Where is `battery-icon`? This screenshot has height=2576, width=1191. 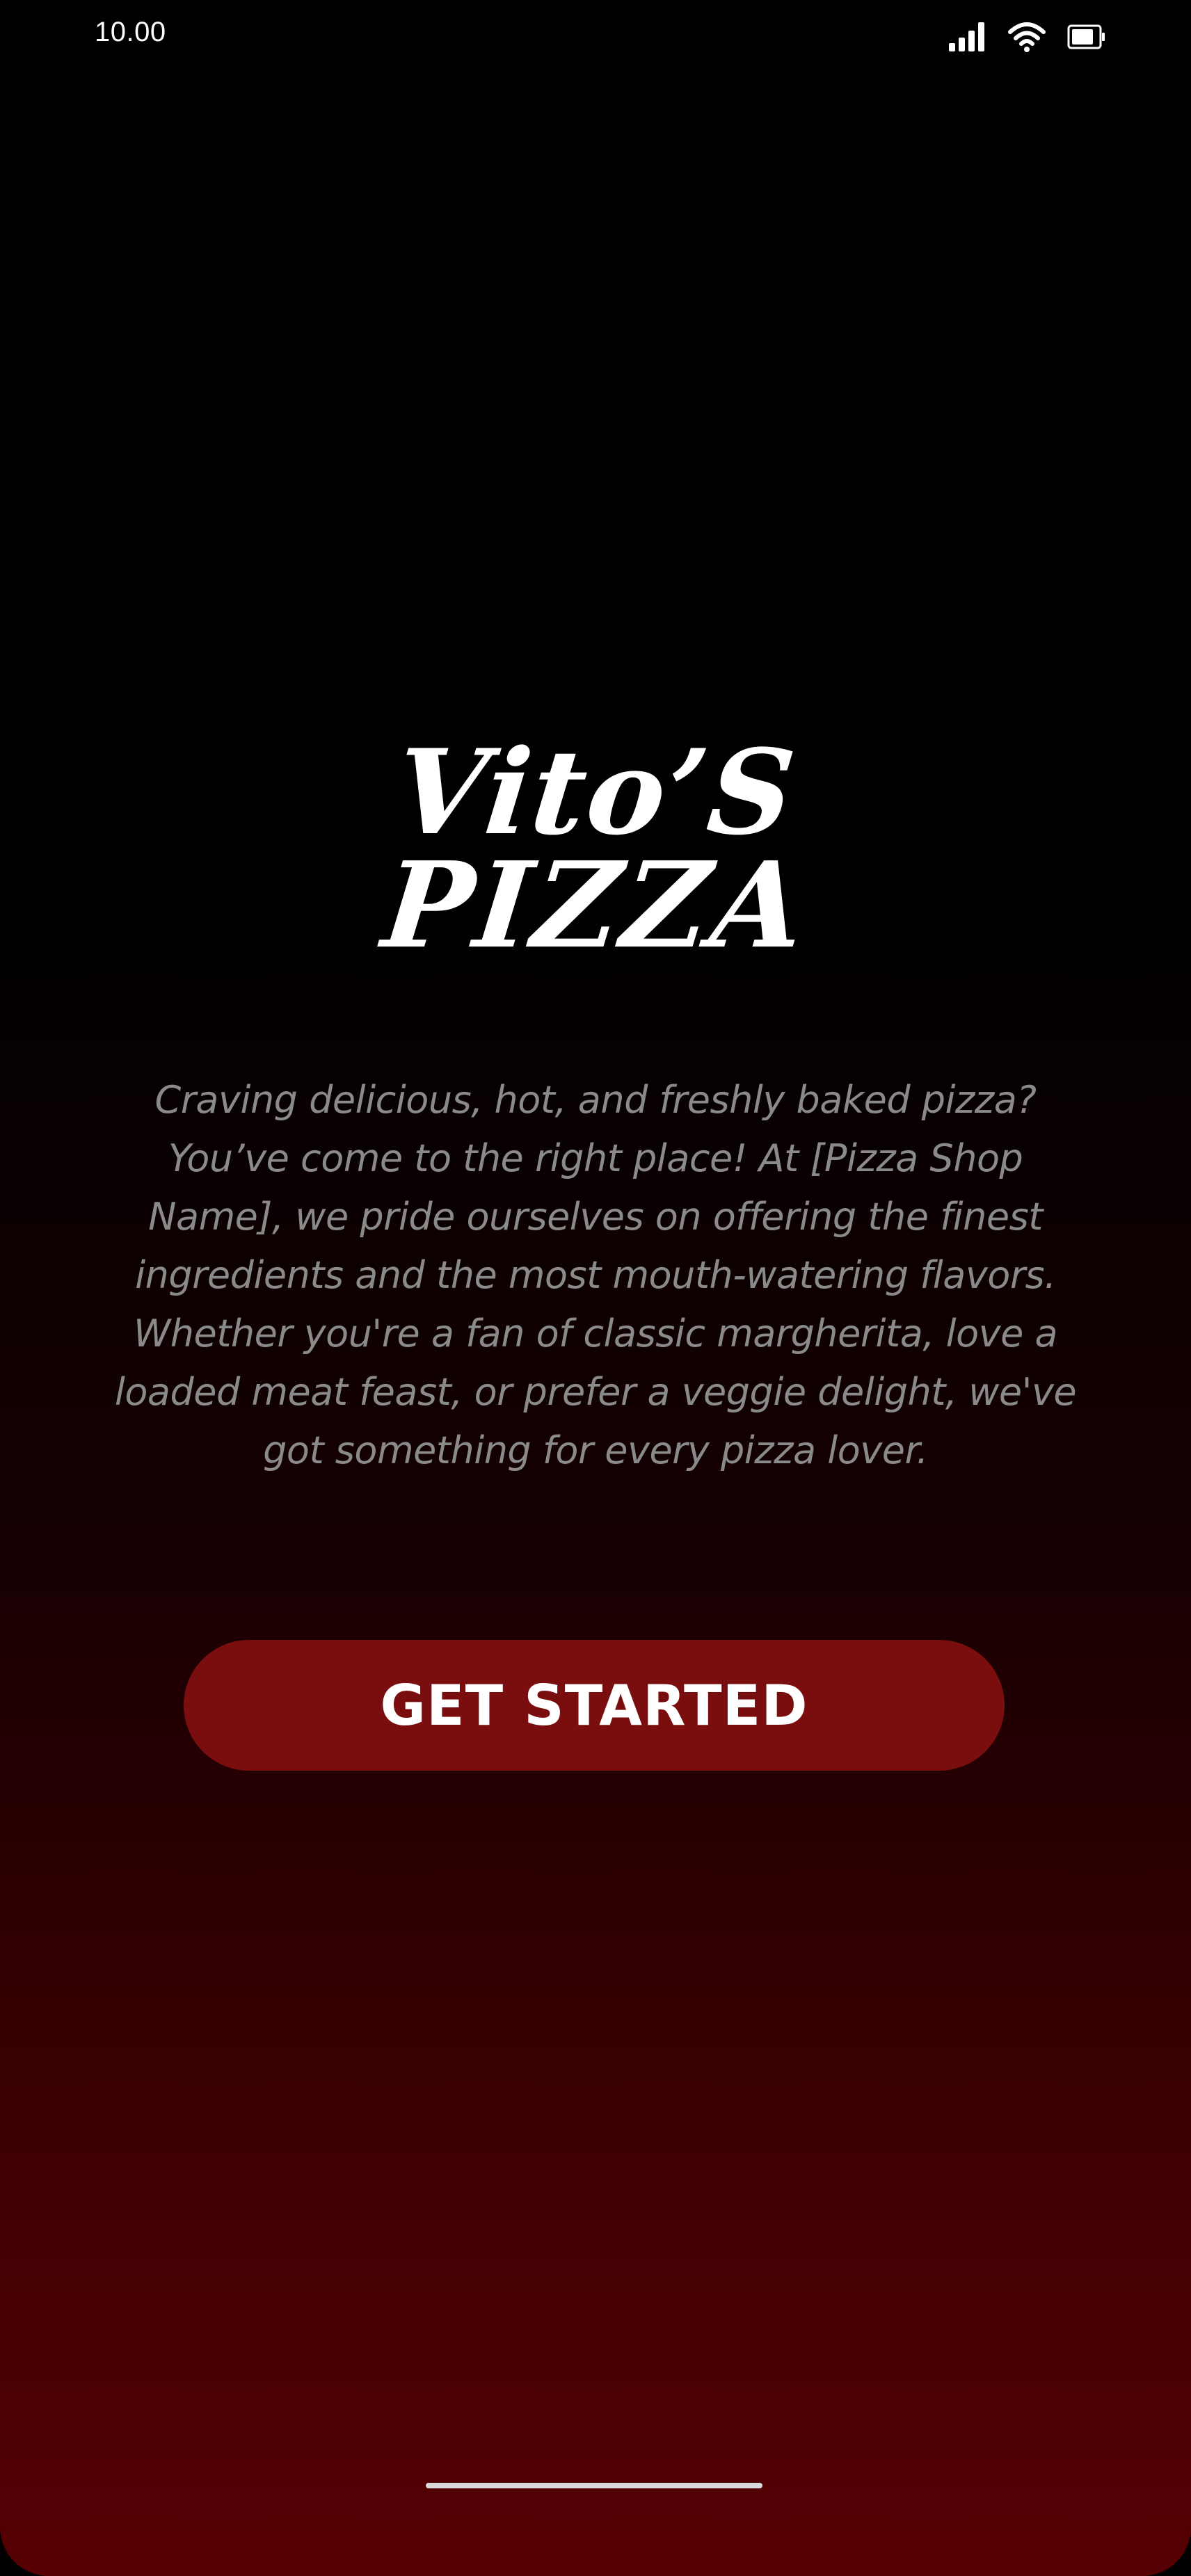 battery-icon is located at coordinates (1086, 36).